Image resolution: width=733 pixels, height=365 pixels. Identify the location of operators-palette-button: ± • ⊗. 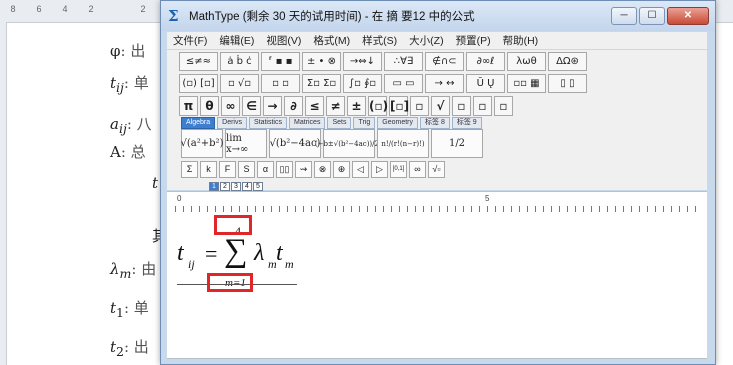
(321, 61).